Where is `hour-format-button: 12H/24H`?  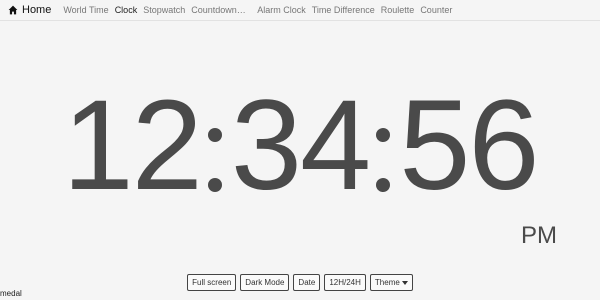
hour-format-button: 12H/24H is located at coordinates (345, 282).